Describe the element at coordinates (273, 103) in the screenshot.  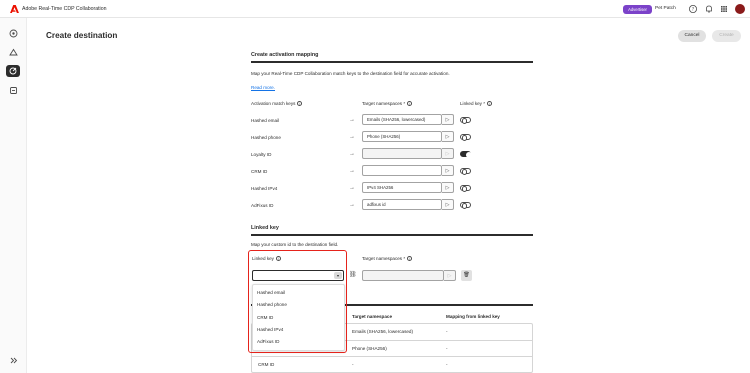
I see `col-header-match-keys-label: Activation match keys` at that location.